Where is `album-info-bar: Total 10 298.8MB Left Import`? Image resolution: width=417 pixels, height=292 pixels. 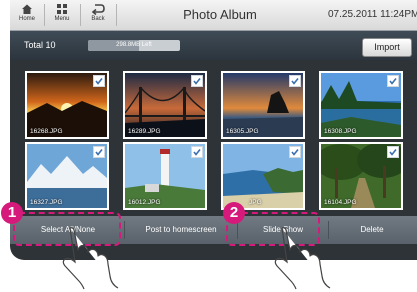
album-info-bar: Total 10 298.8MB Left Import is located at coordinates (213, 45).